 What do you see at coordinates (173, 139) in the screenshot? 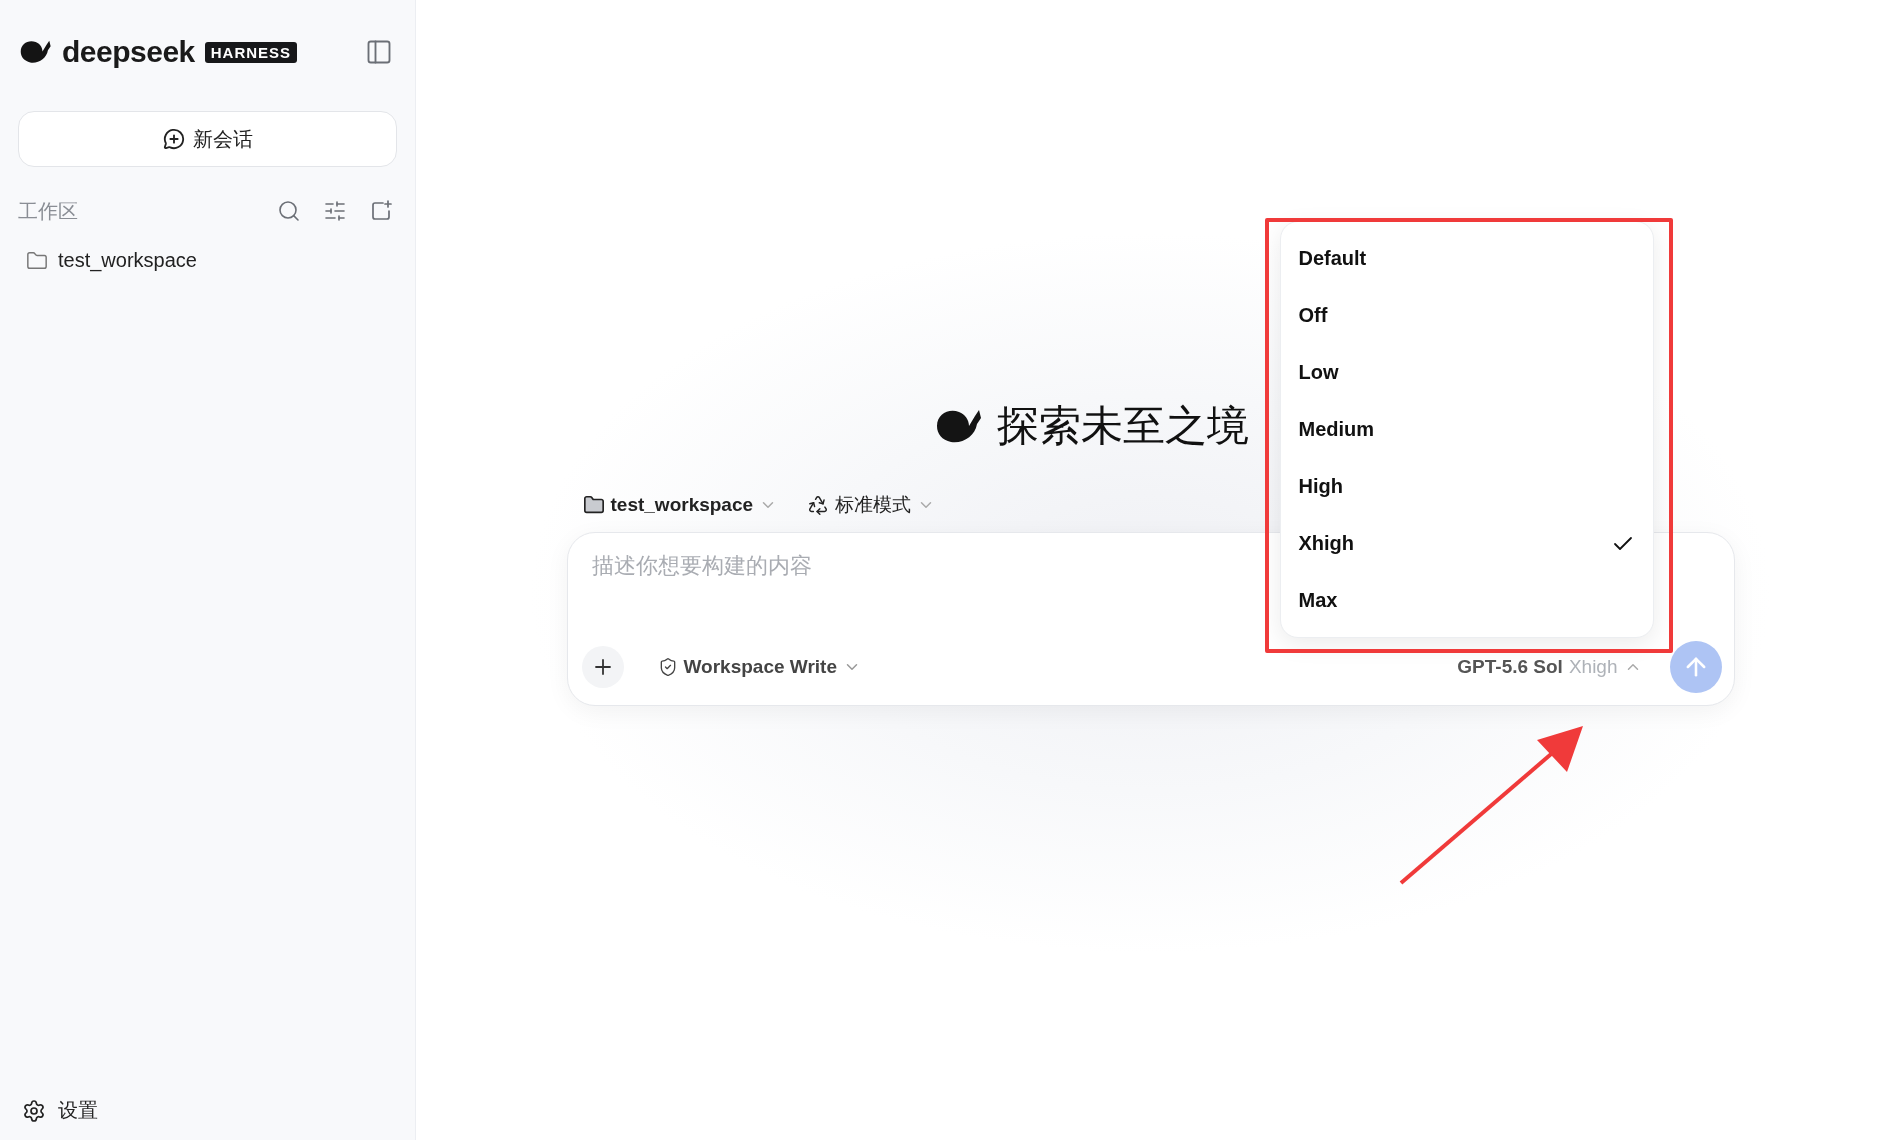
I see `chat-plus-icon` at bounding box center [173, 139].